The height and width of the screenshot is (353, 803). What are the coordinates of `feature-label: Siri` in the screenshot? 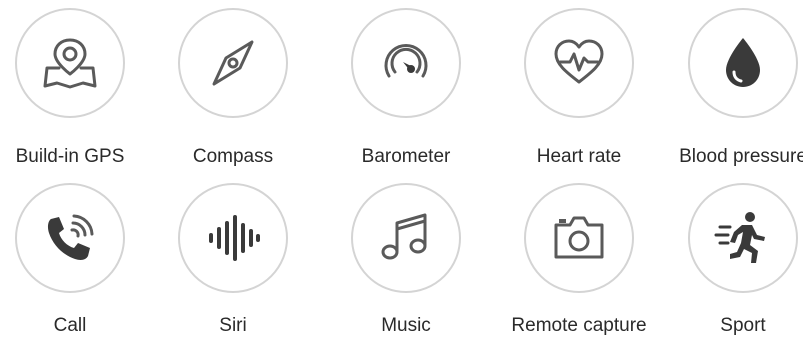 It's located at (233, 325).